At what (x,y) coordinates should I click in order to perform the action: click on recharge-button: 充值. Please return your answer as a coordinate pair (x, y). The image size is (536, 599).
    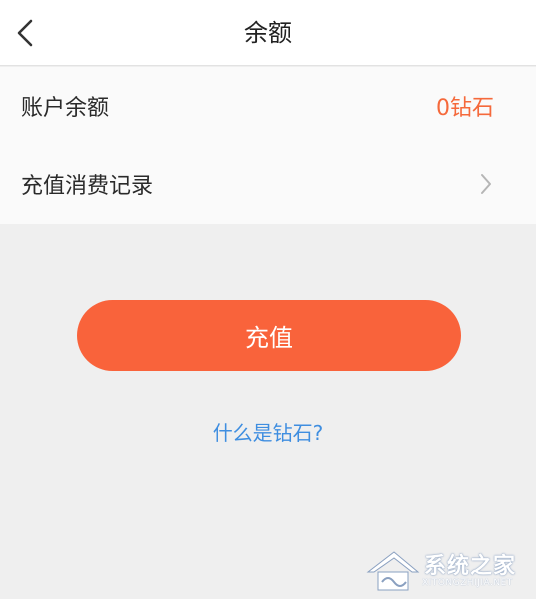
    Looking at the image, I should click on (269, 335).